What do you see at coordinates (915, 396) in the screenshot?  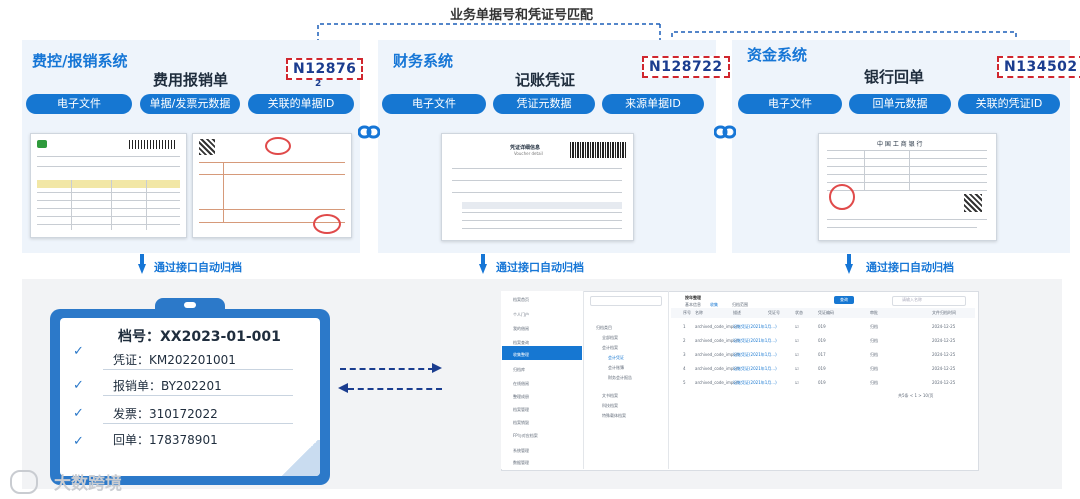 I see `pagination: 共5条 < 1 > 10/页` at bounding box center [915, 396].